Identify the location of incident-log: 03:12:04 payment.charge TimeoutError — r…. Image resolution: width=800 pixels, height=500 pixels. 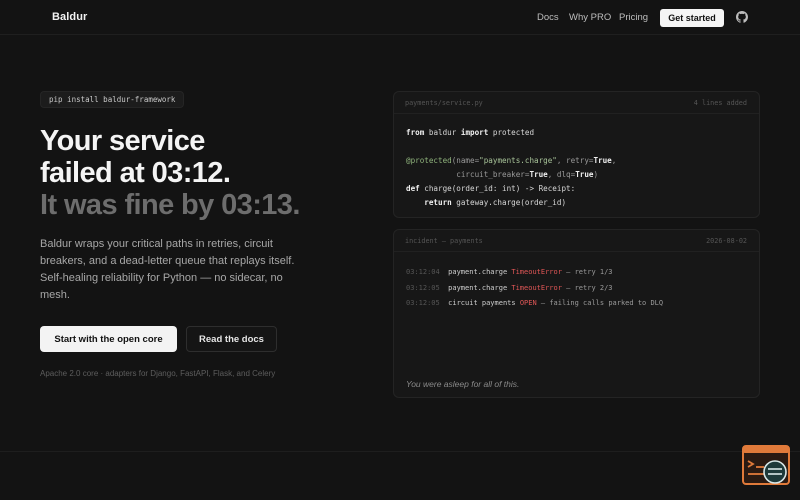
(534, 288).